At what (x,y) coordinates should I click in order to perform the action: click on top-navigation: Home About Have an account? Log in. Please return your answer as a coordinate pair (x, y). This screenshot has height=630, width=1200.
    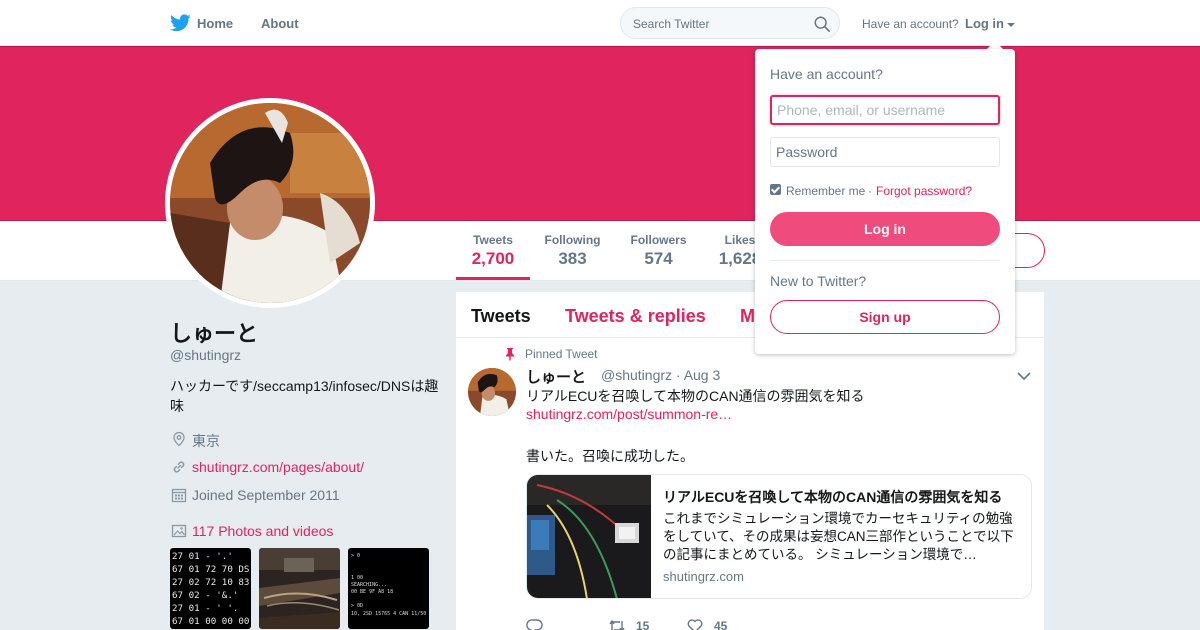
    Looking at the image, I should click on (600, 23).